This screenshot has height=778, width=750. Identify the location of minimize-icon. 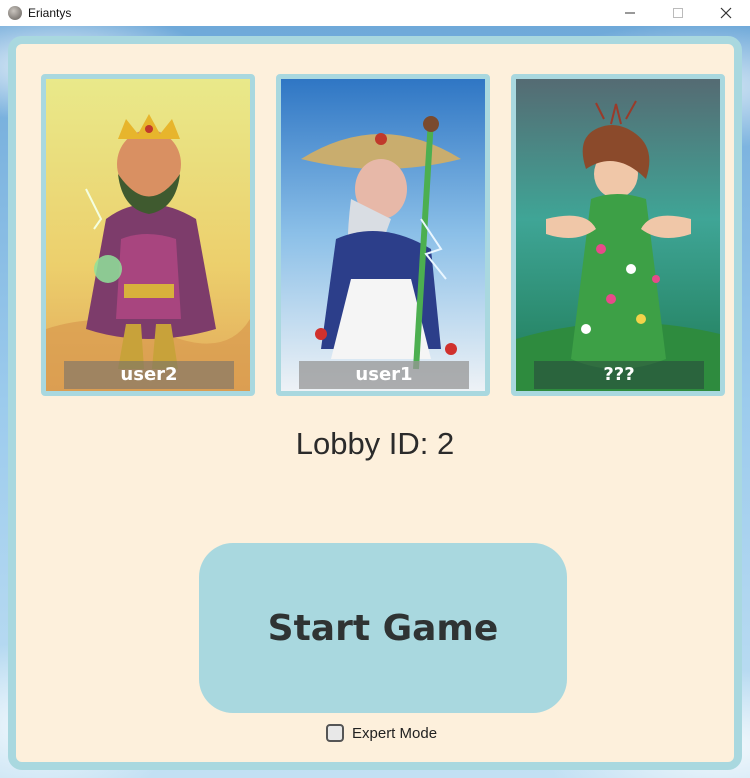
(630, 13).